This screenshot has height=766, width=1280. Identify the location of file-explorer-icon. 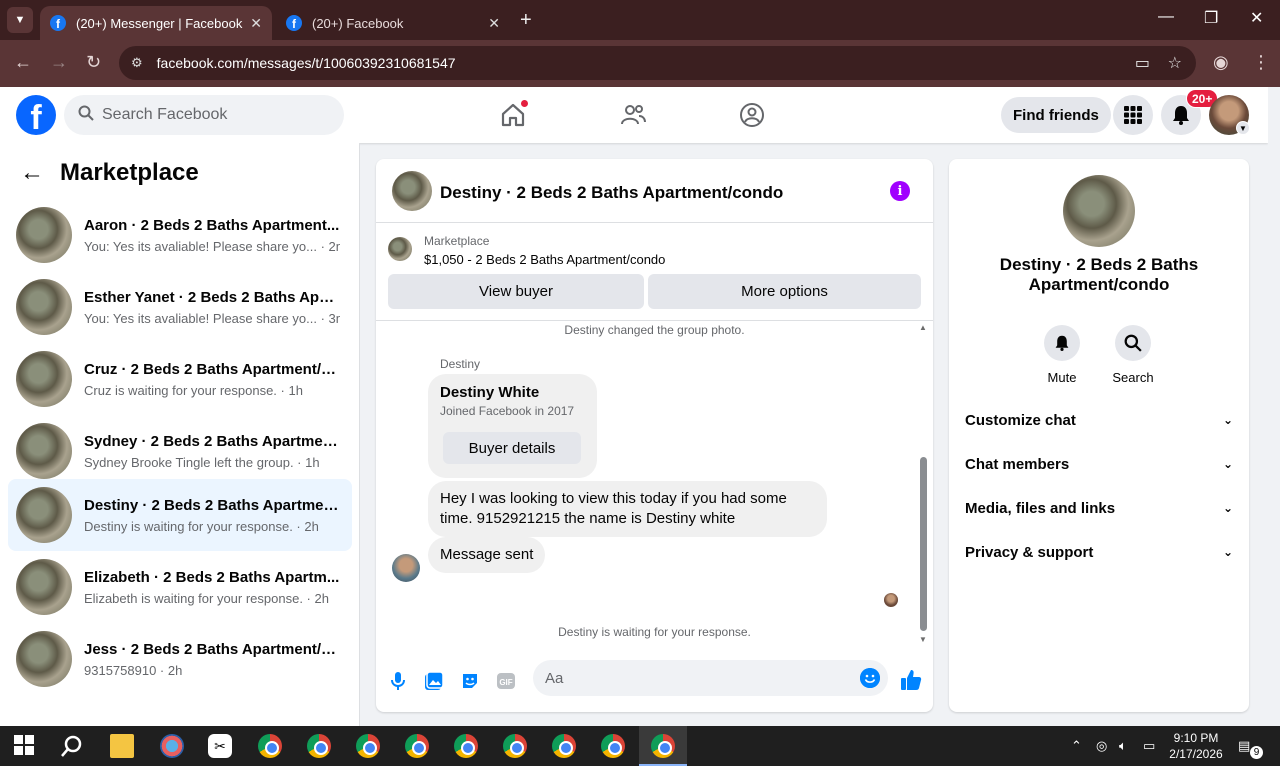
(122, 746).